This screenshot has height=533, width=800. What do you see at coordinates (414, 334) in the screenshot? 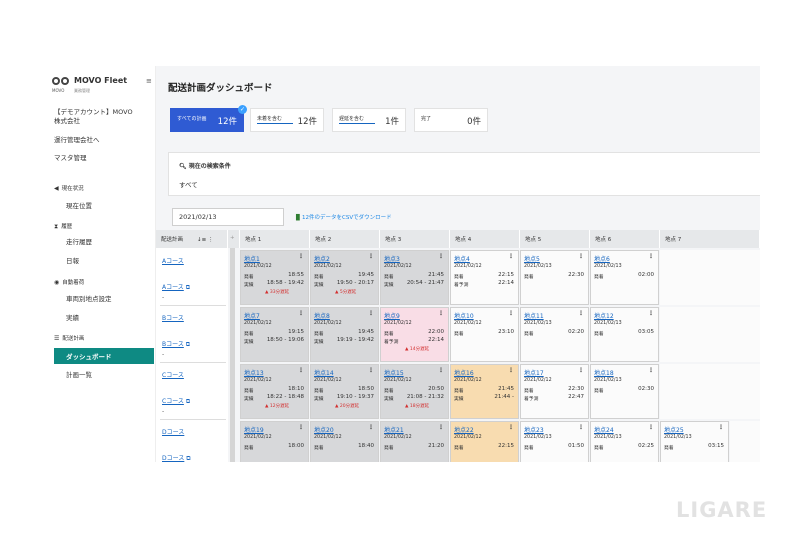
I see `point-cell: 地点9 ⋮ 2021/02/12 発着 22:00 着予測 22:14 ▲ 14分遅延` at bounding box center [414, 334].